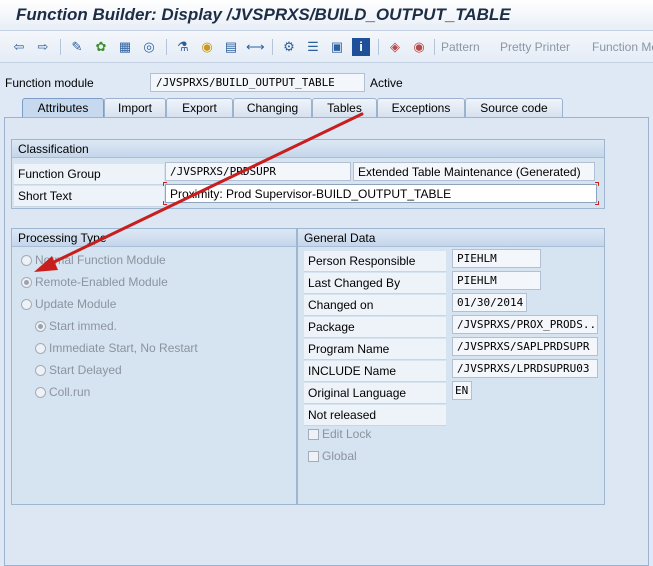 This screenshot has height=566, width=653. What do you see at coordinates (89, 196) in the screenshot?
I see `short-text-label: Short Text` at bounding box center [89, 196].